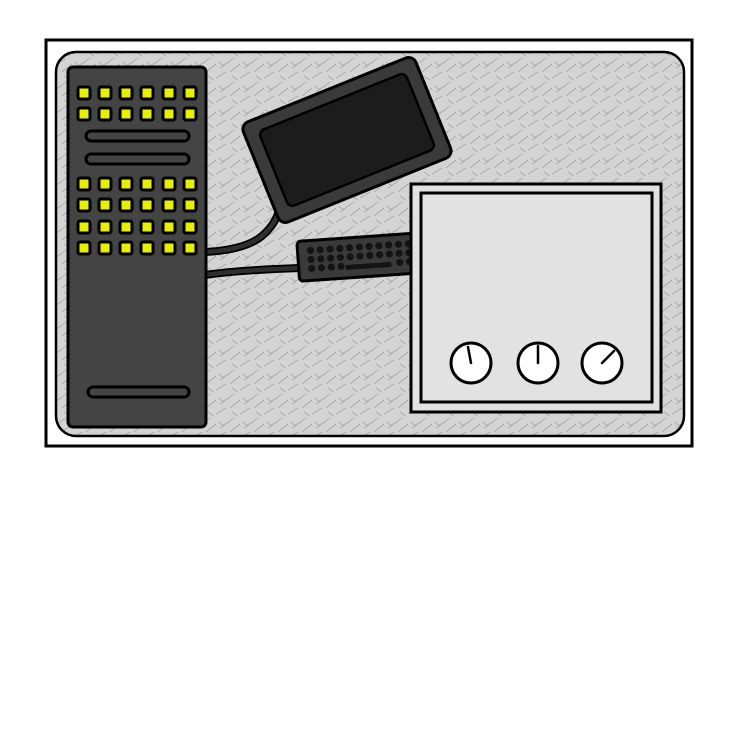  Describe the element at coordinates (137, 247) in the screenshot. I see `server-tower-icon` at that location.